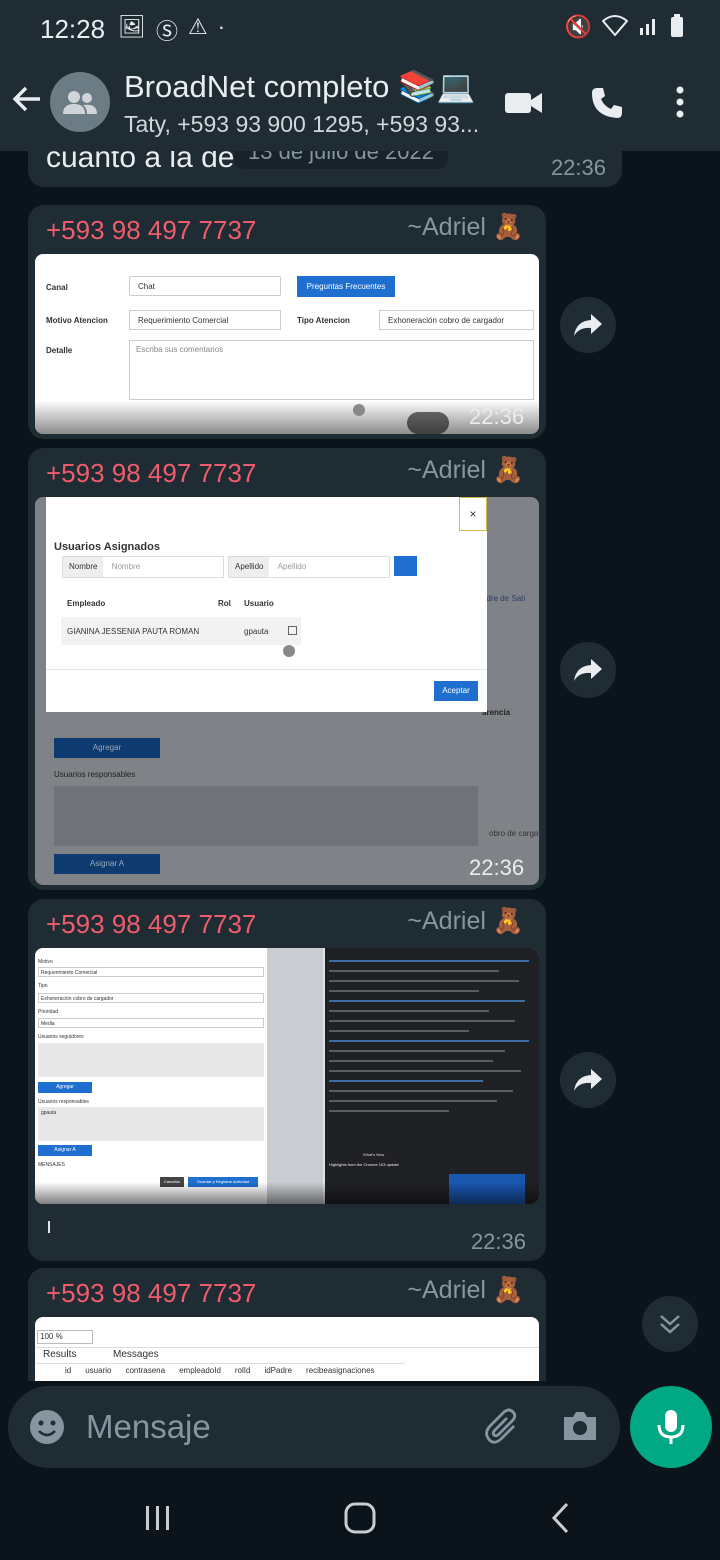 The width and height of the screenshot is (720, 1560). Describe the element at coordinates (677, 29) in the screenshot. I see `battery-icon` at that location.